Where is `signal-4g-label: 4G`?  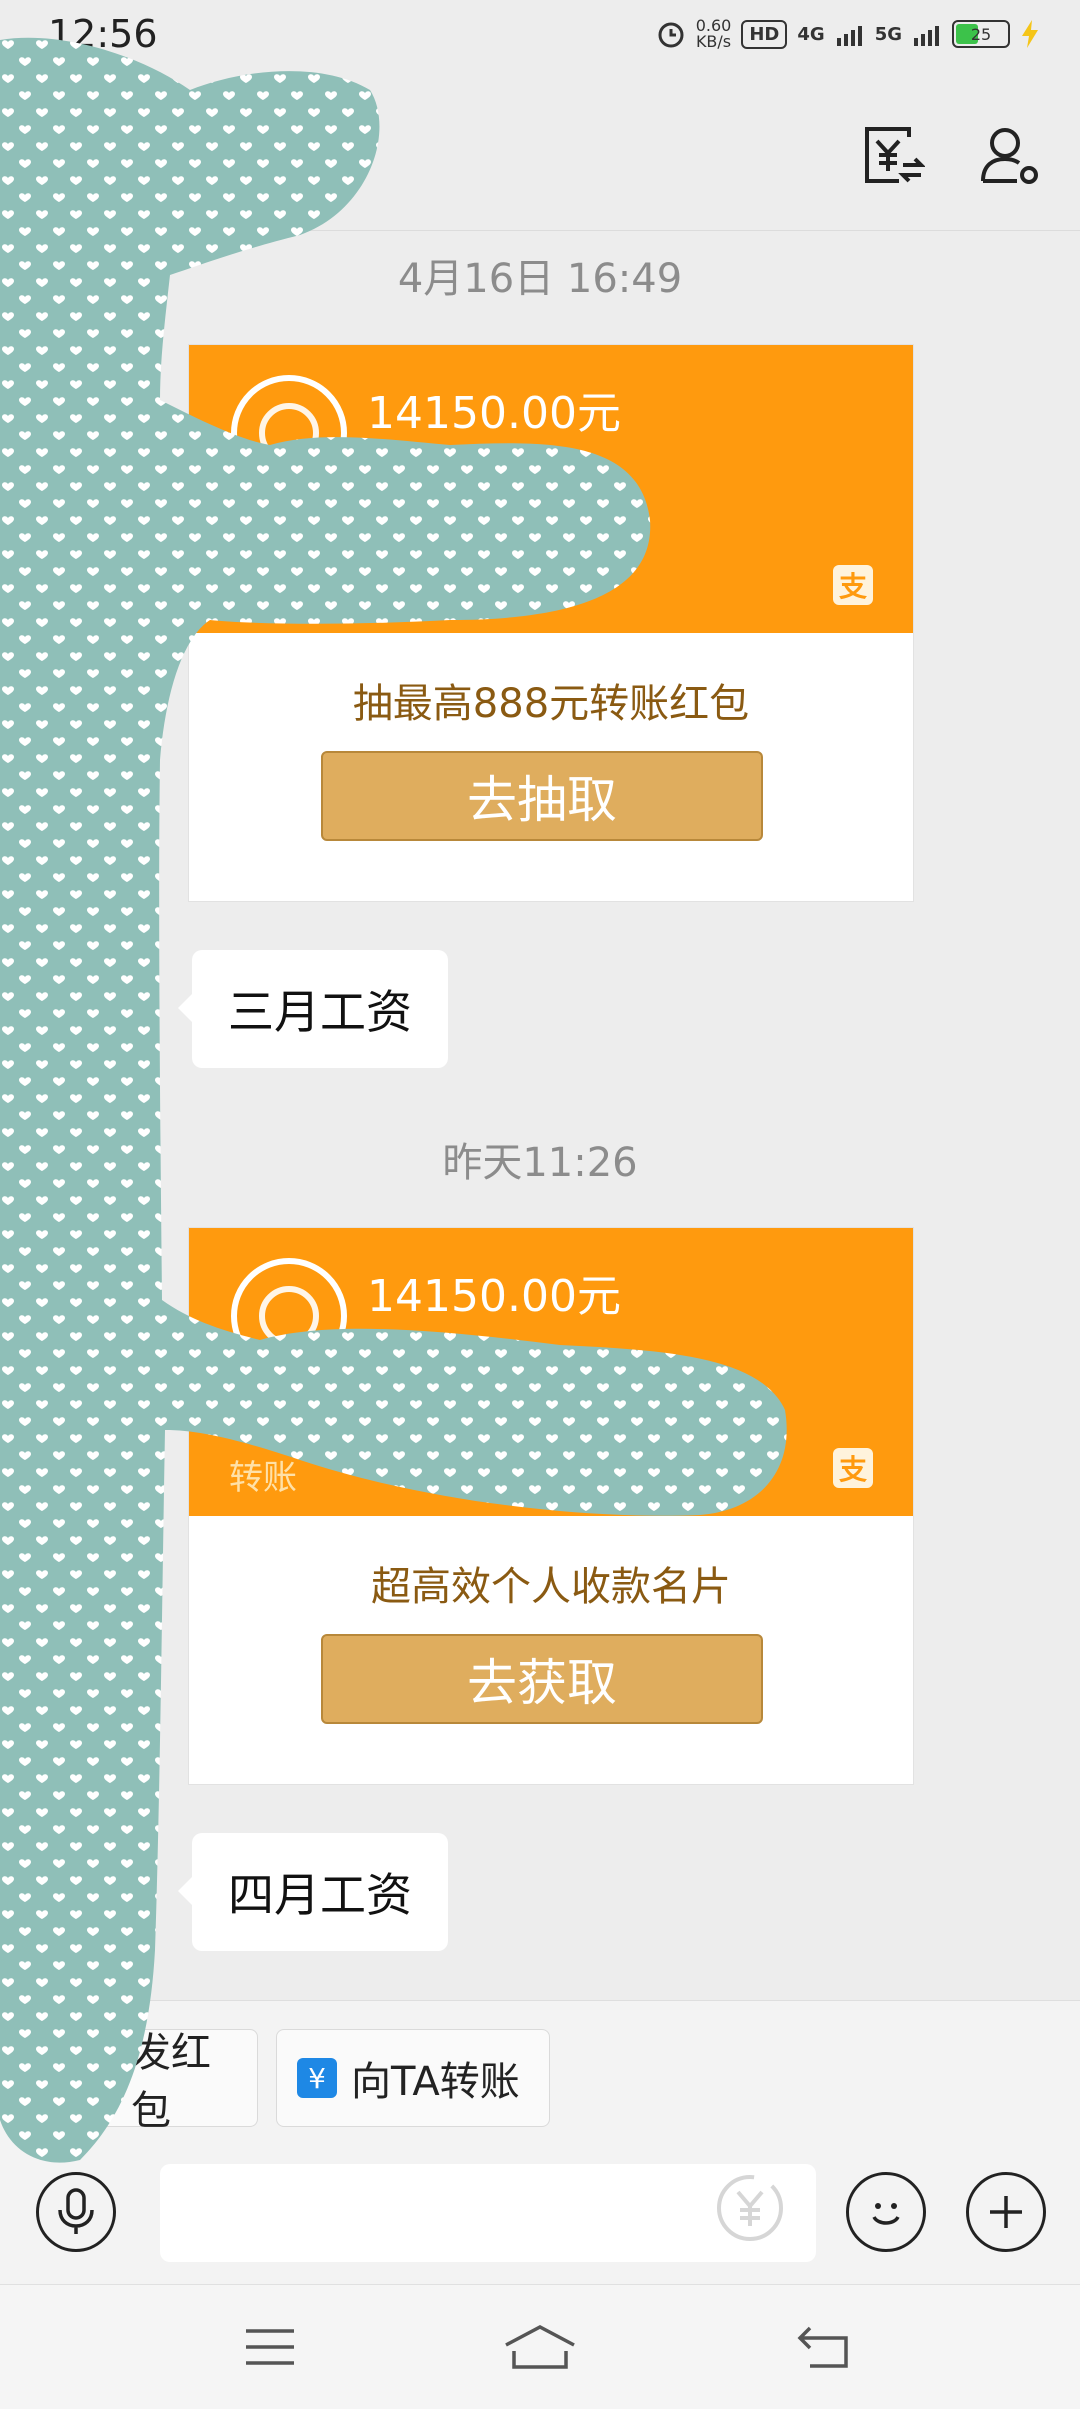
signal-4g-label: 4G is located at coordinates (811, 34).